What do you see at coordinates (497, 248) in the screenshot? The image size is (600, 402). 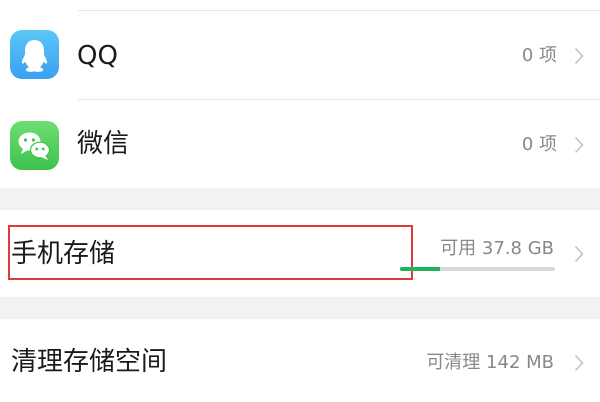 I see `storage-available-text: 可用 37.8 GB` at bounding box center [497, 248].